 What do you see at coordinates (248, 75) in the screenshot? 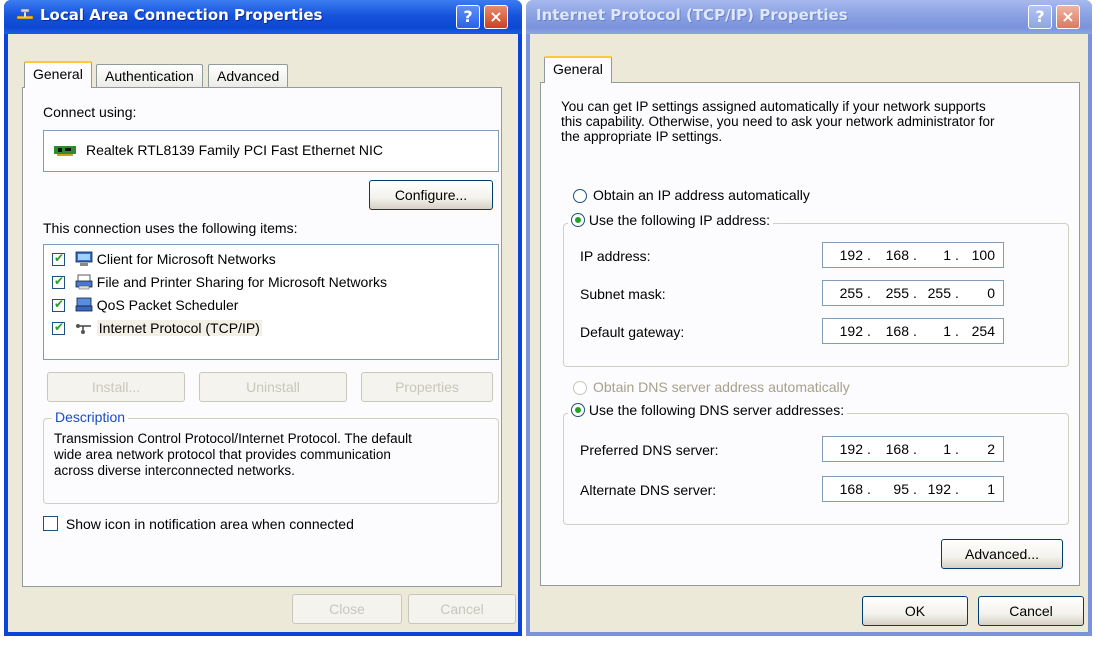
I see `tab-advanced: Advanced` at bounding box center [248, 75].